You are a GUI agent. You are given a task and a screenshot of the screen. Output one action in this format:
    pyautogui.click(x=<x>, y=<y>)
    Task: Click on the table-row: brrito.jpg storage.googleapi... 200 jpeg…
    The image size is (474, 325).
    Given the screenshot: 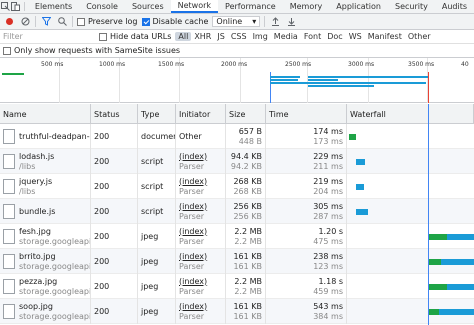 What is the action you would take?
    pyautogui.click(x=237, y=261)
    